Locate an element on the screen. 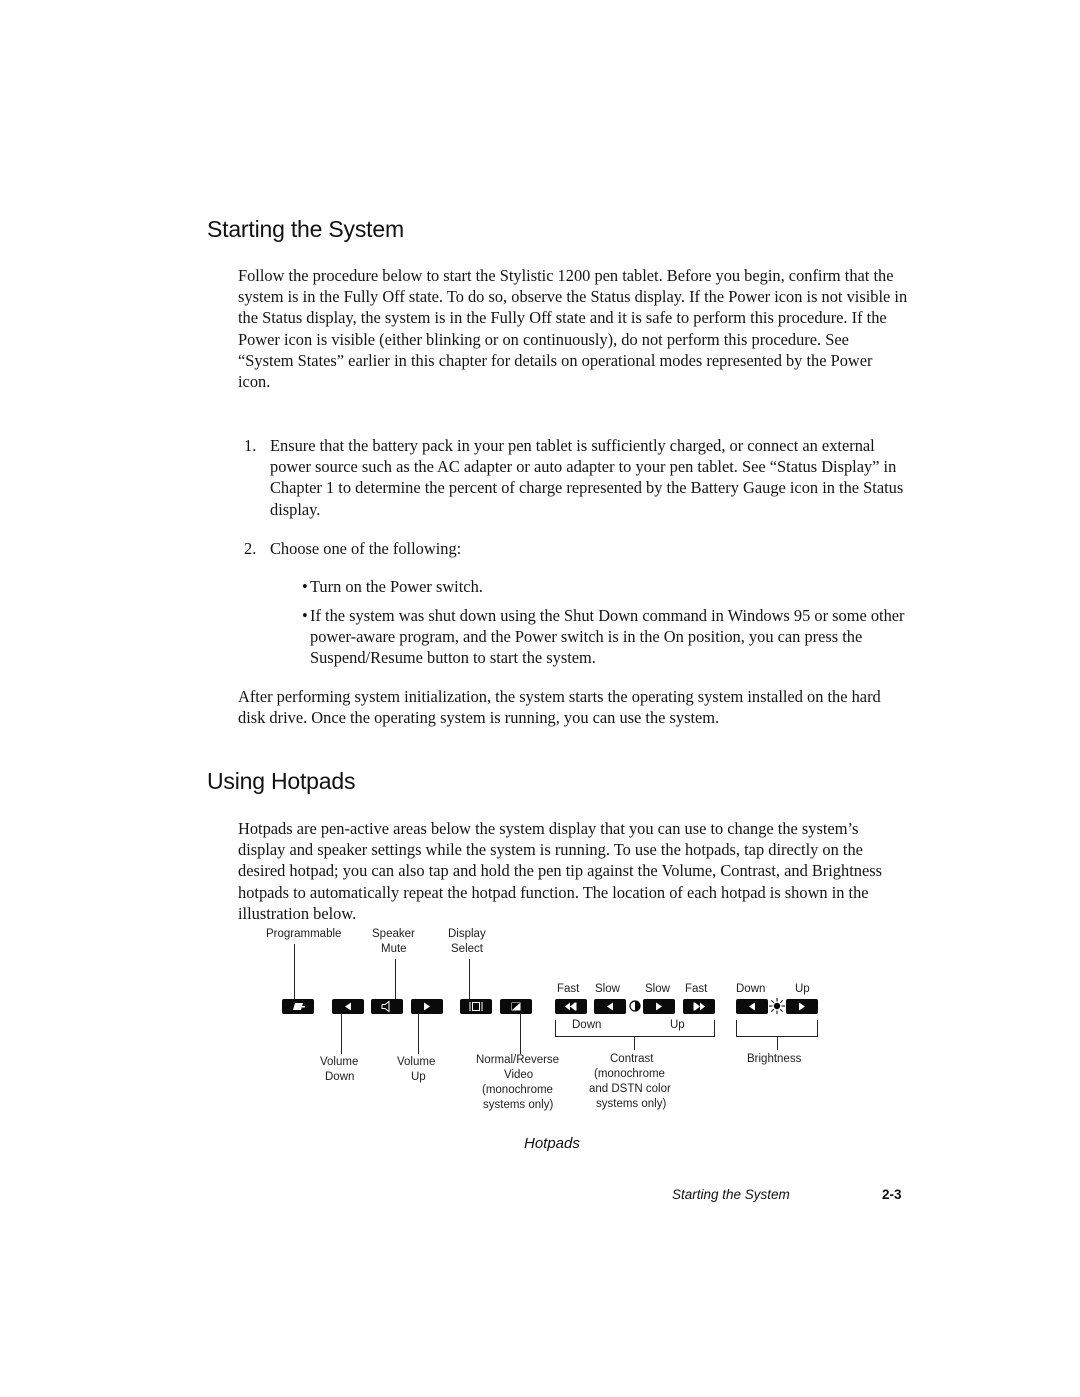 The image size is (1080, 1397). label-normal-reverse: Normal/Reverse is located at coordinates (518, 1060).